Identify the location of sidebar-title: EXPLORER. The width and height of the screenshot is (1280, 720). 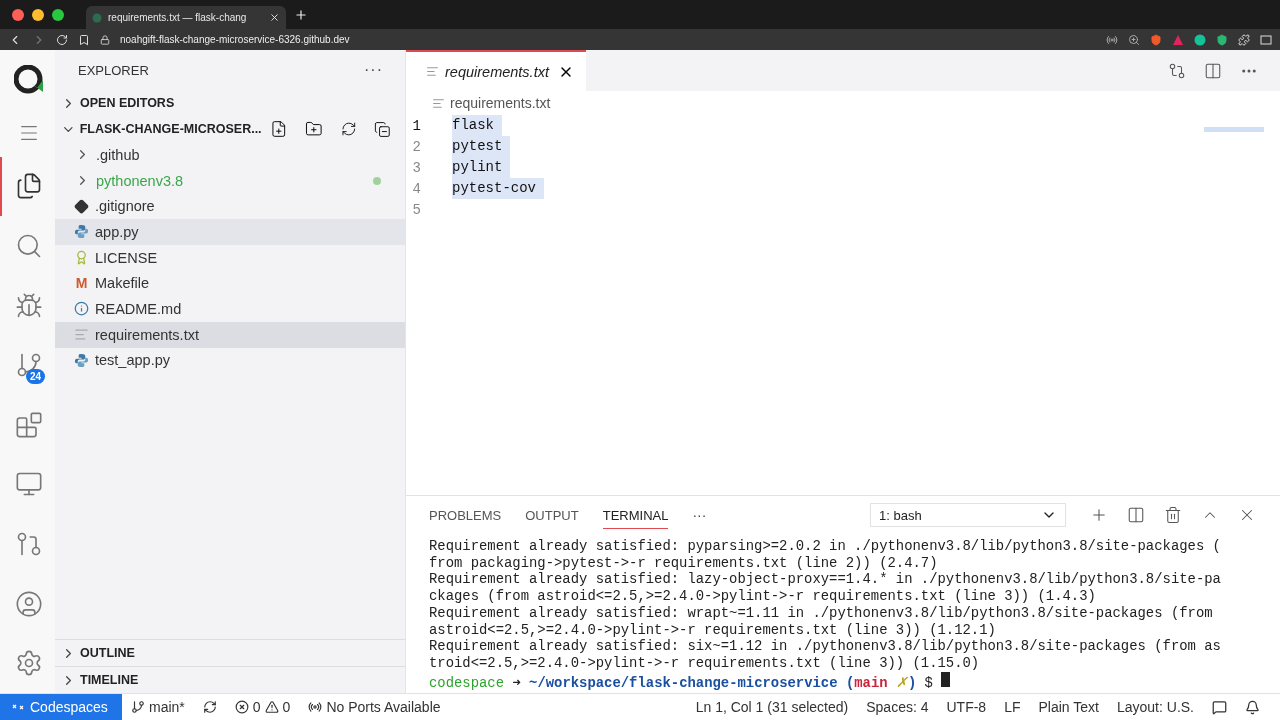
(113, 70).